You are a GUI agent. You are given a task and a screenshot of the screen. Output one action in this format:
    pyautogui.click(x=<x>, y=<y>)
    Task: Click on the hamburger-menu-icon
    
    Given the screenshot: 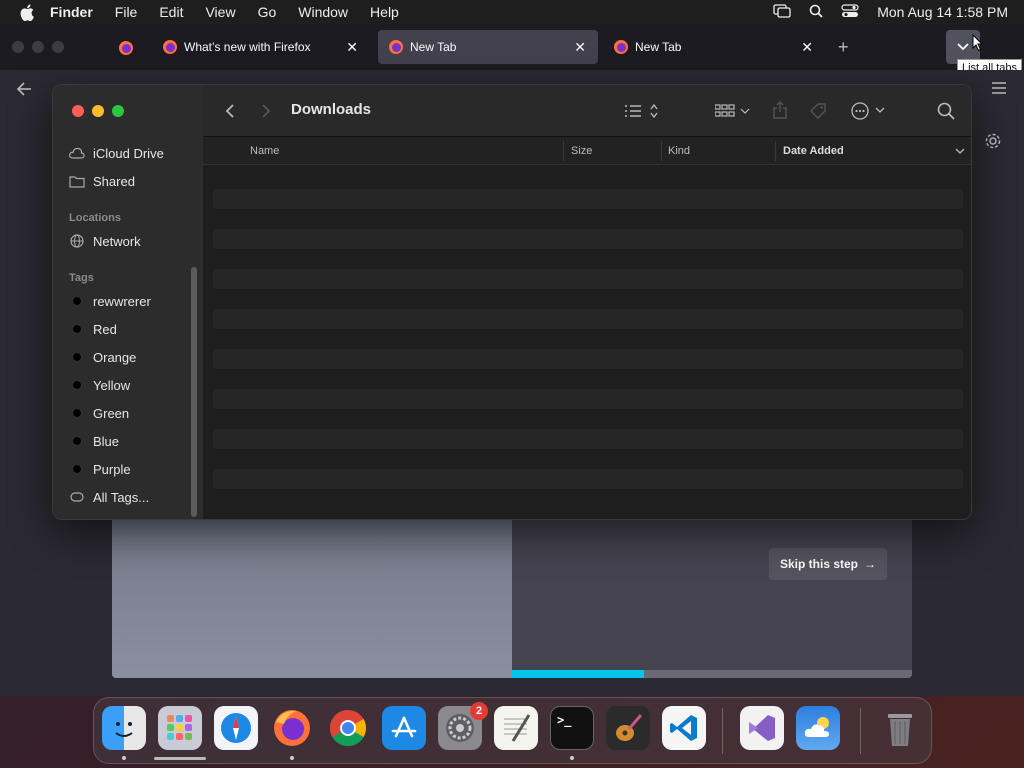 What is the action you would take?
    pyautogui.click(x=999, y=88)
    